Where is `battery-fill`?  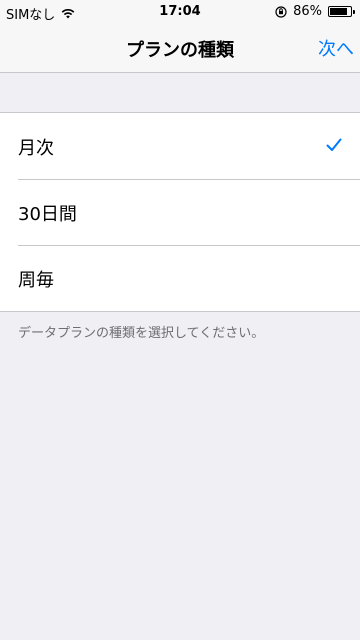 battery-fill is located at coordinates (339, 11).